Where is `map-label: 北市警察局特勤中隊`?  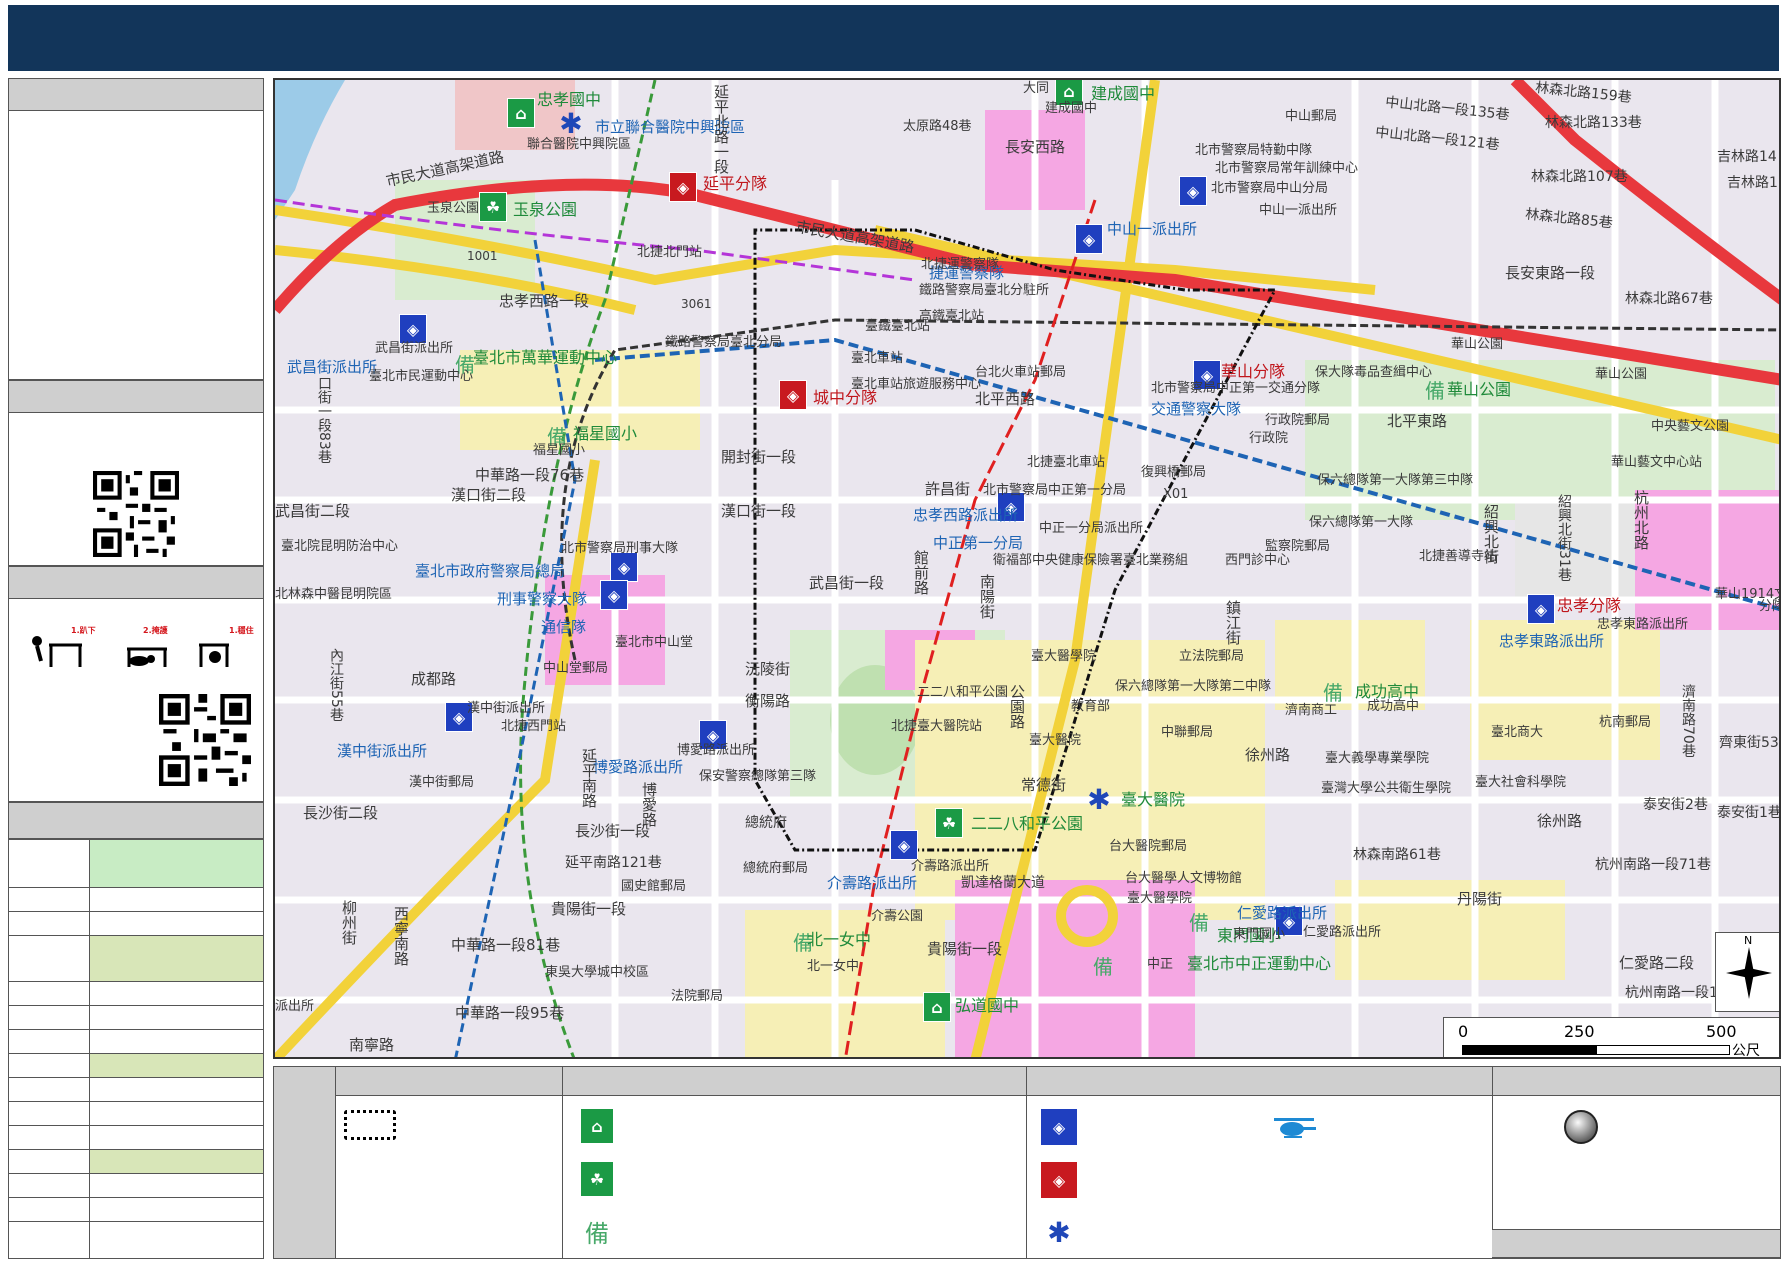 map-label: 北市警察局特勤中隊 is located at coordinates (1254, 150).